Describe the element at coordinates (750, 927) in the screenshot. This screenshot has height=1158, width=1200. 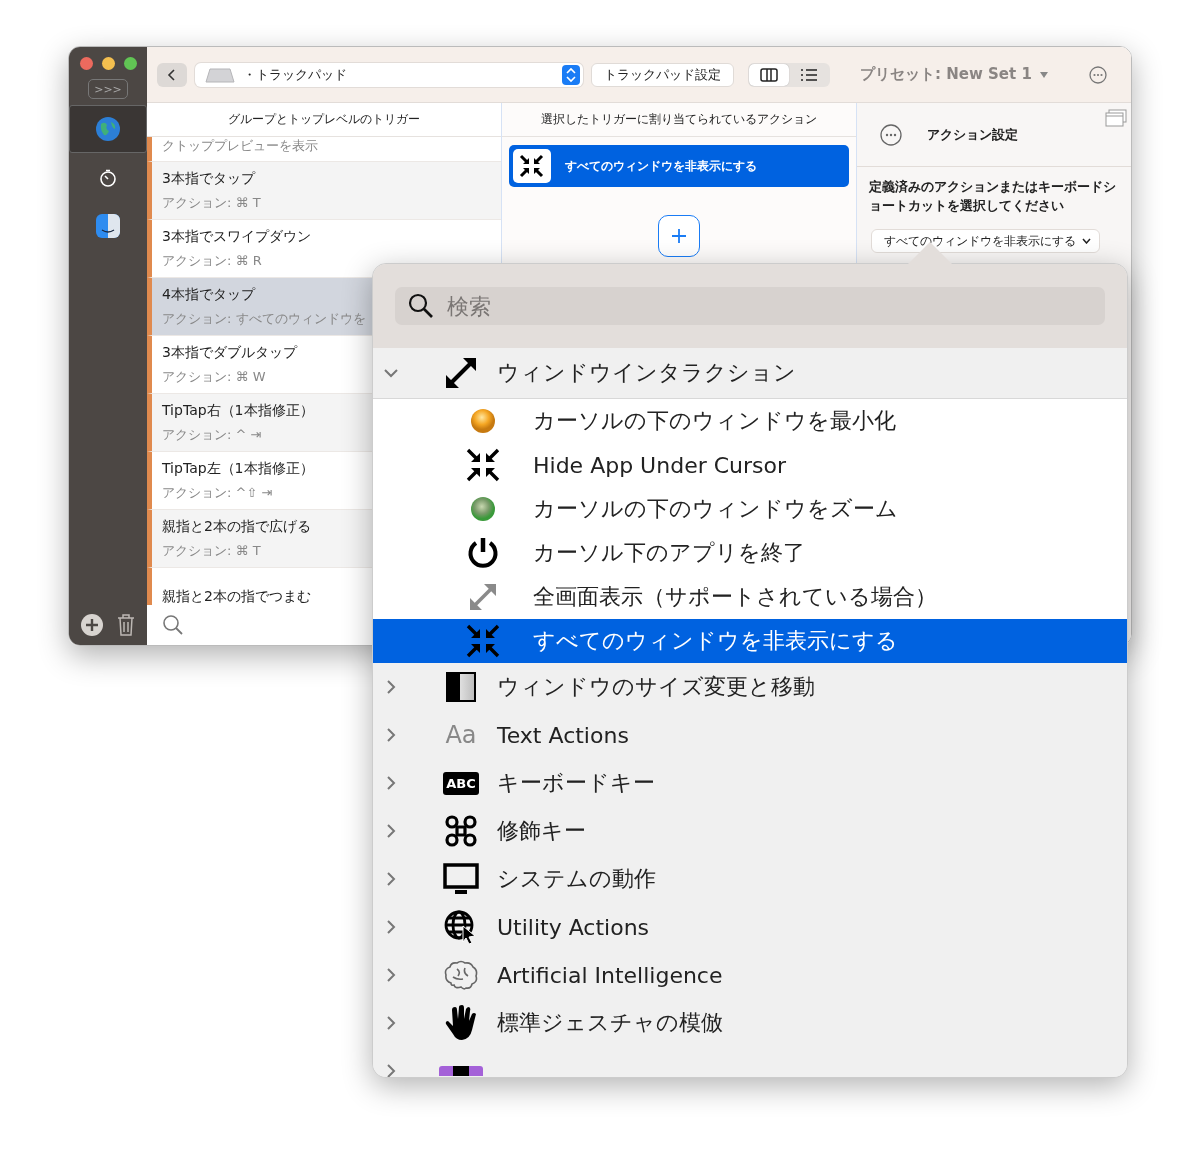
I see `category-row: Utility Actions` at that location.